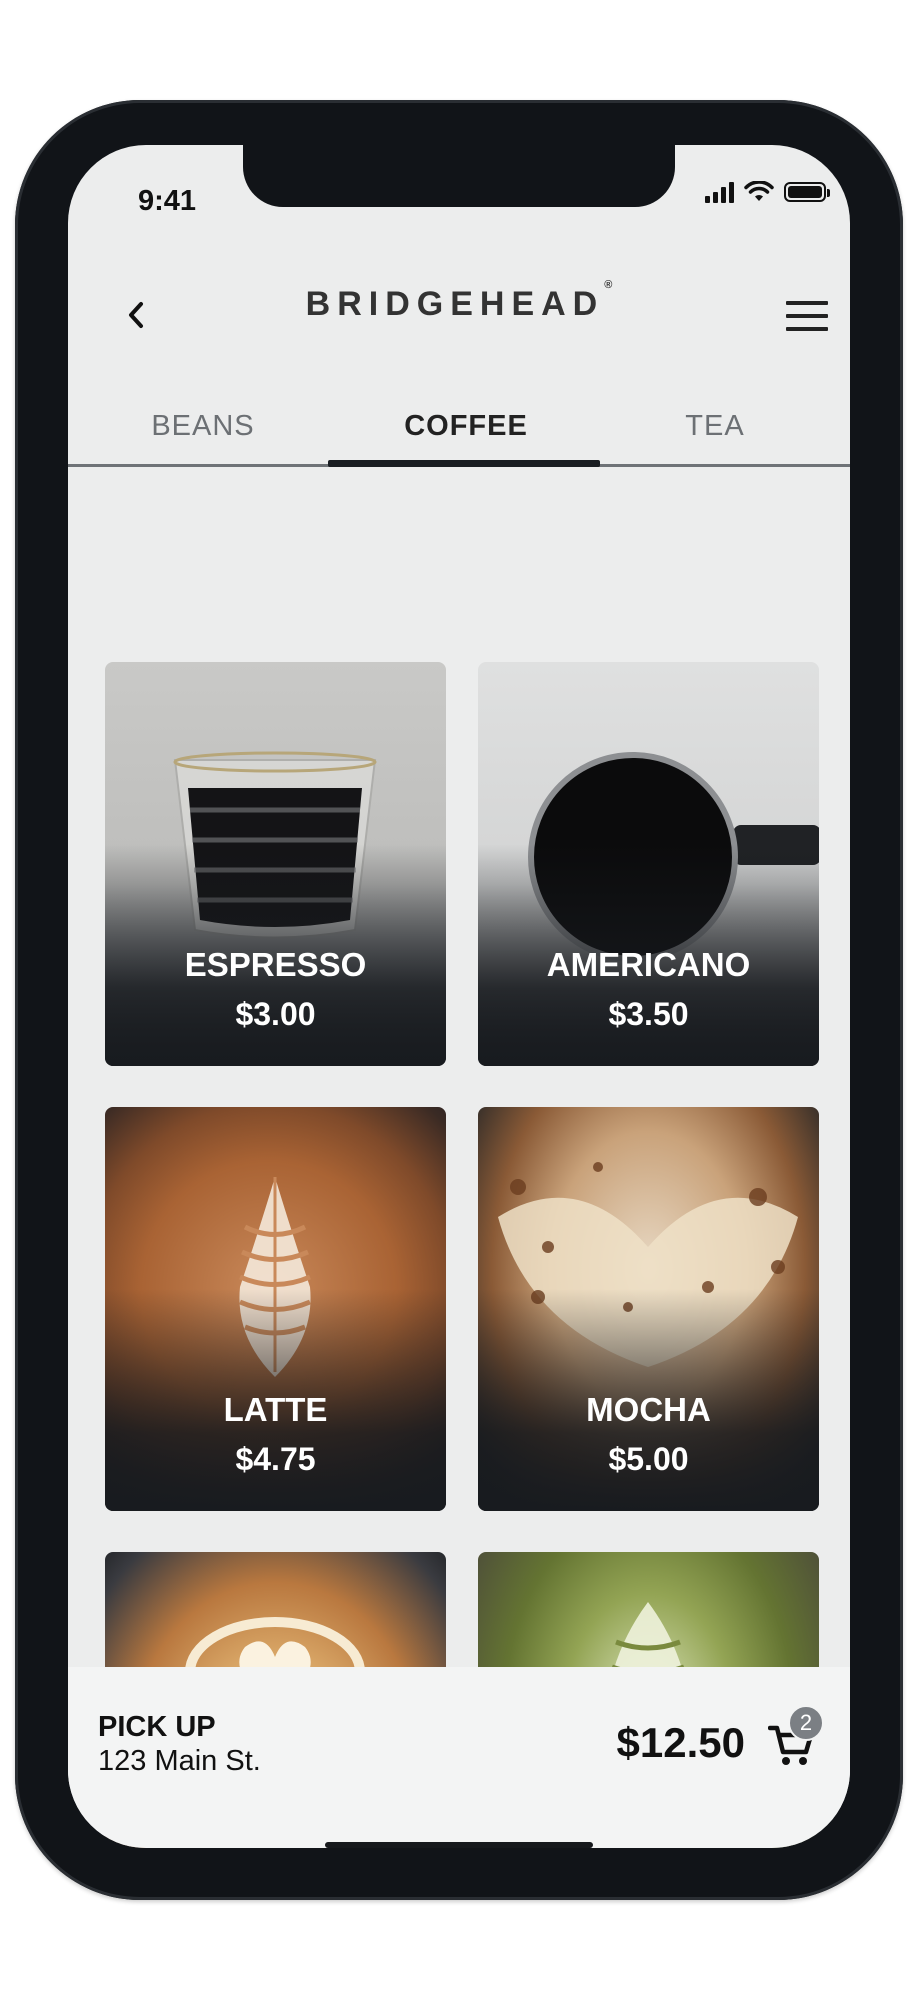 The width and height of the screenshot is (924, 2000). I want to click on product-price: $5.00, so click(648, 1459).